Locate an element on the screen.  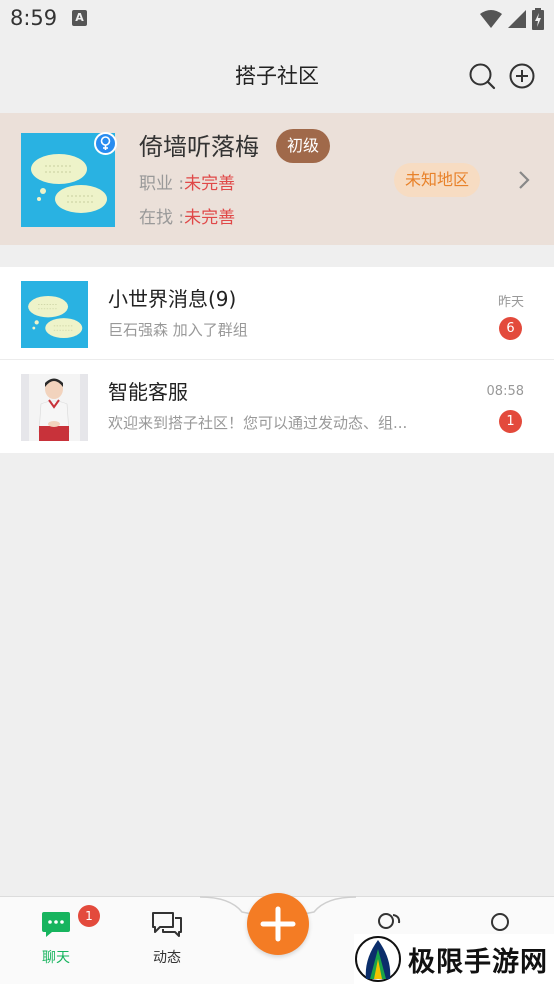
watermark: 极限手游网 is located at coordinates (454, 959).